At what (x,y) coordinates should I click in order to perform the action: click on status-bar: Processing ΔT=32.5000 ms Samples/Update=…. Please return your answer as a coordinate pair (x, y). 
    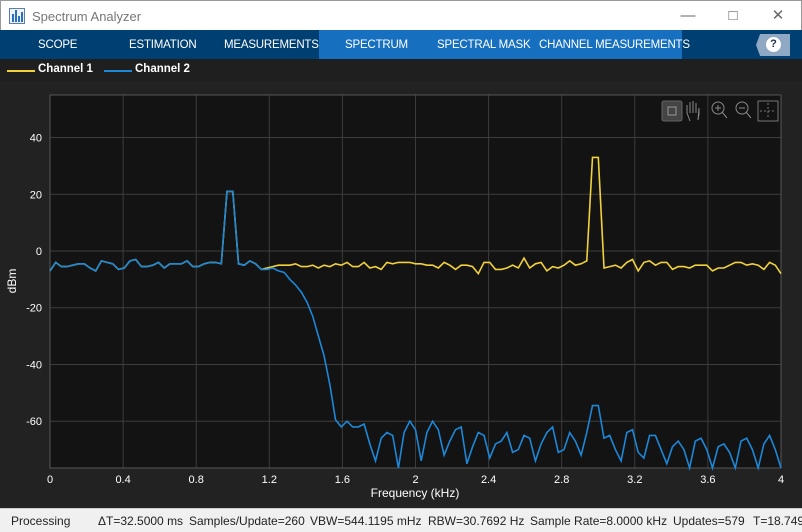
    Looking at the image, I should click on (401, 520).